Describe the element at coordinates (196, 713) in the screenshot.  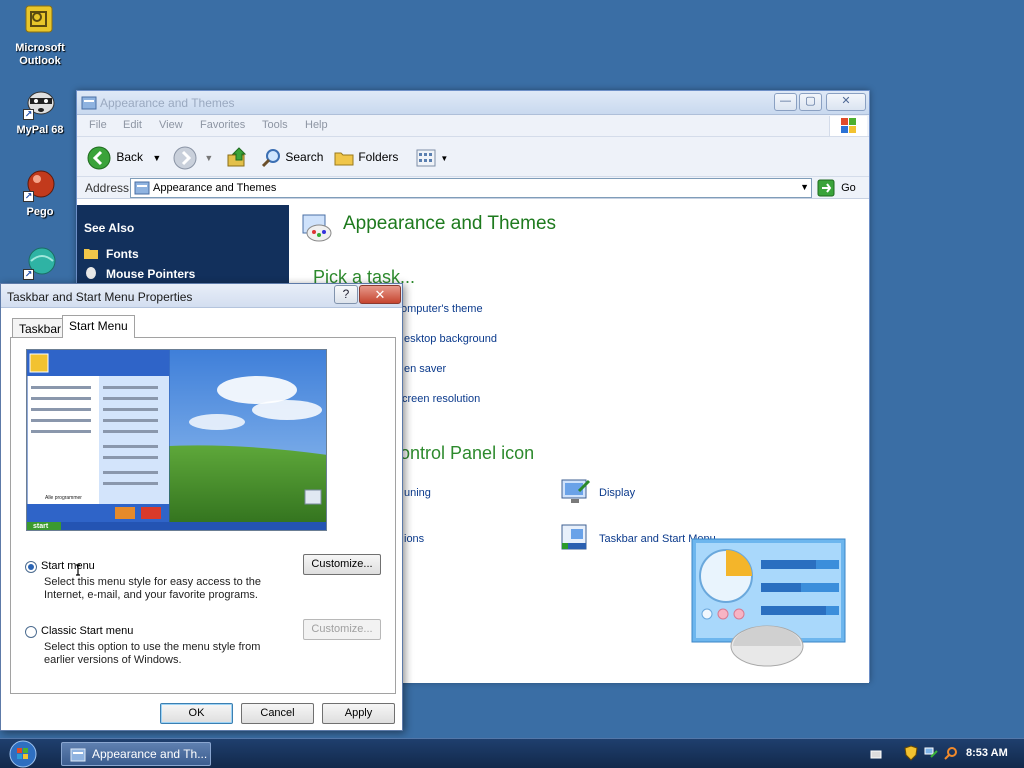
I see `ok-button: OK` at that location.